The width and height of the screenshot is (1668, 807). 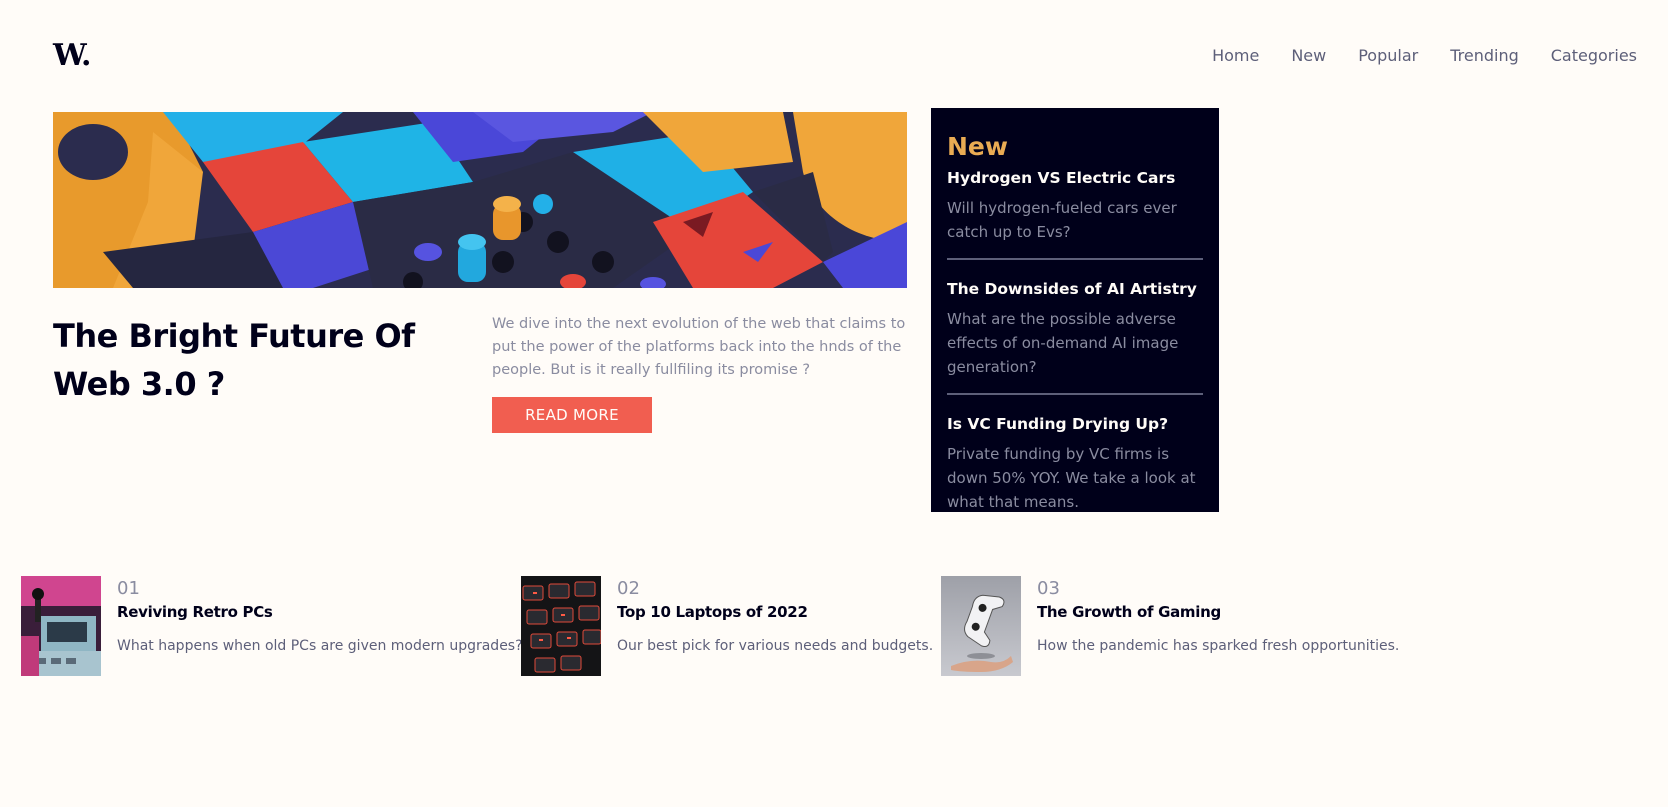 I want to click on card-number: 03, so click(x=1048, y=588).